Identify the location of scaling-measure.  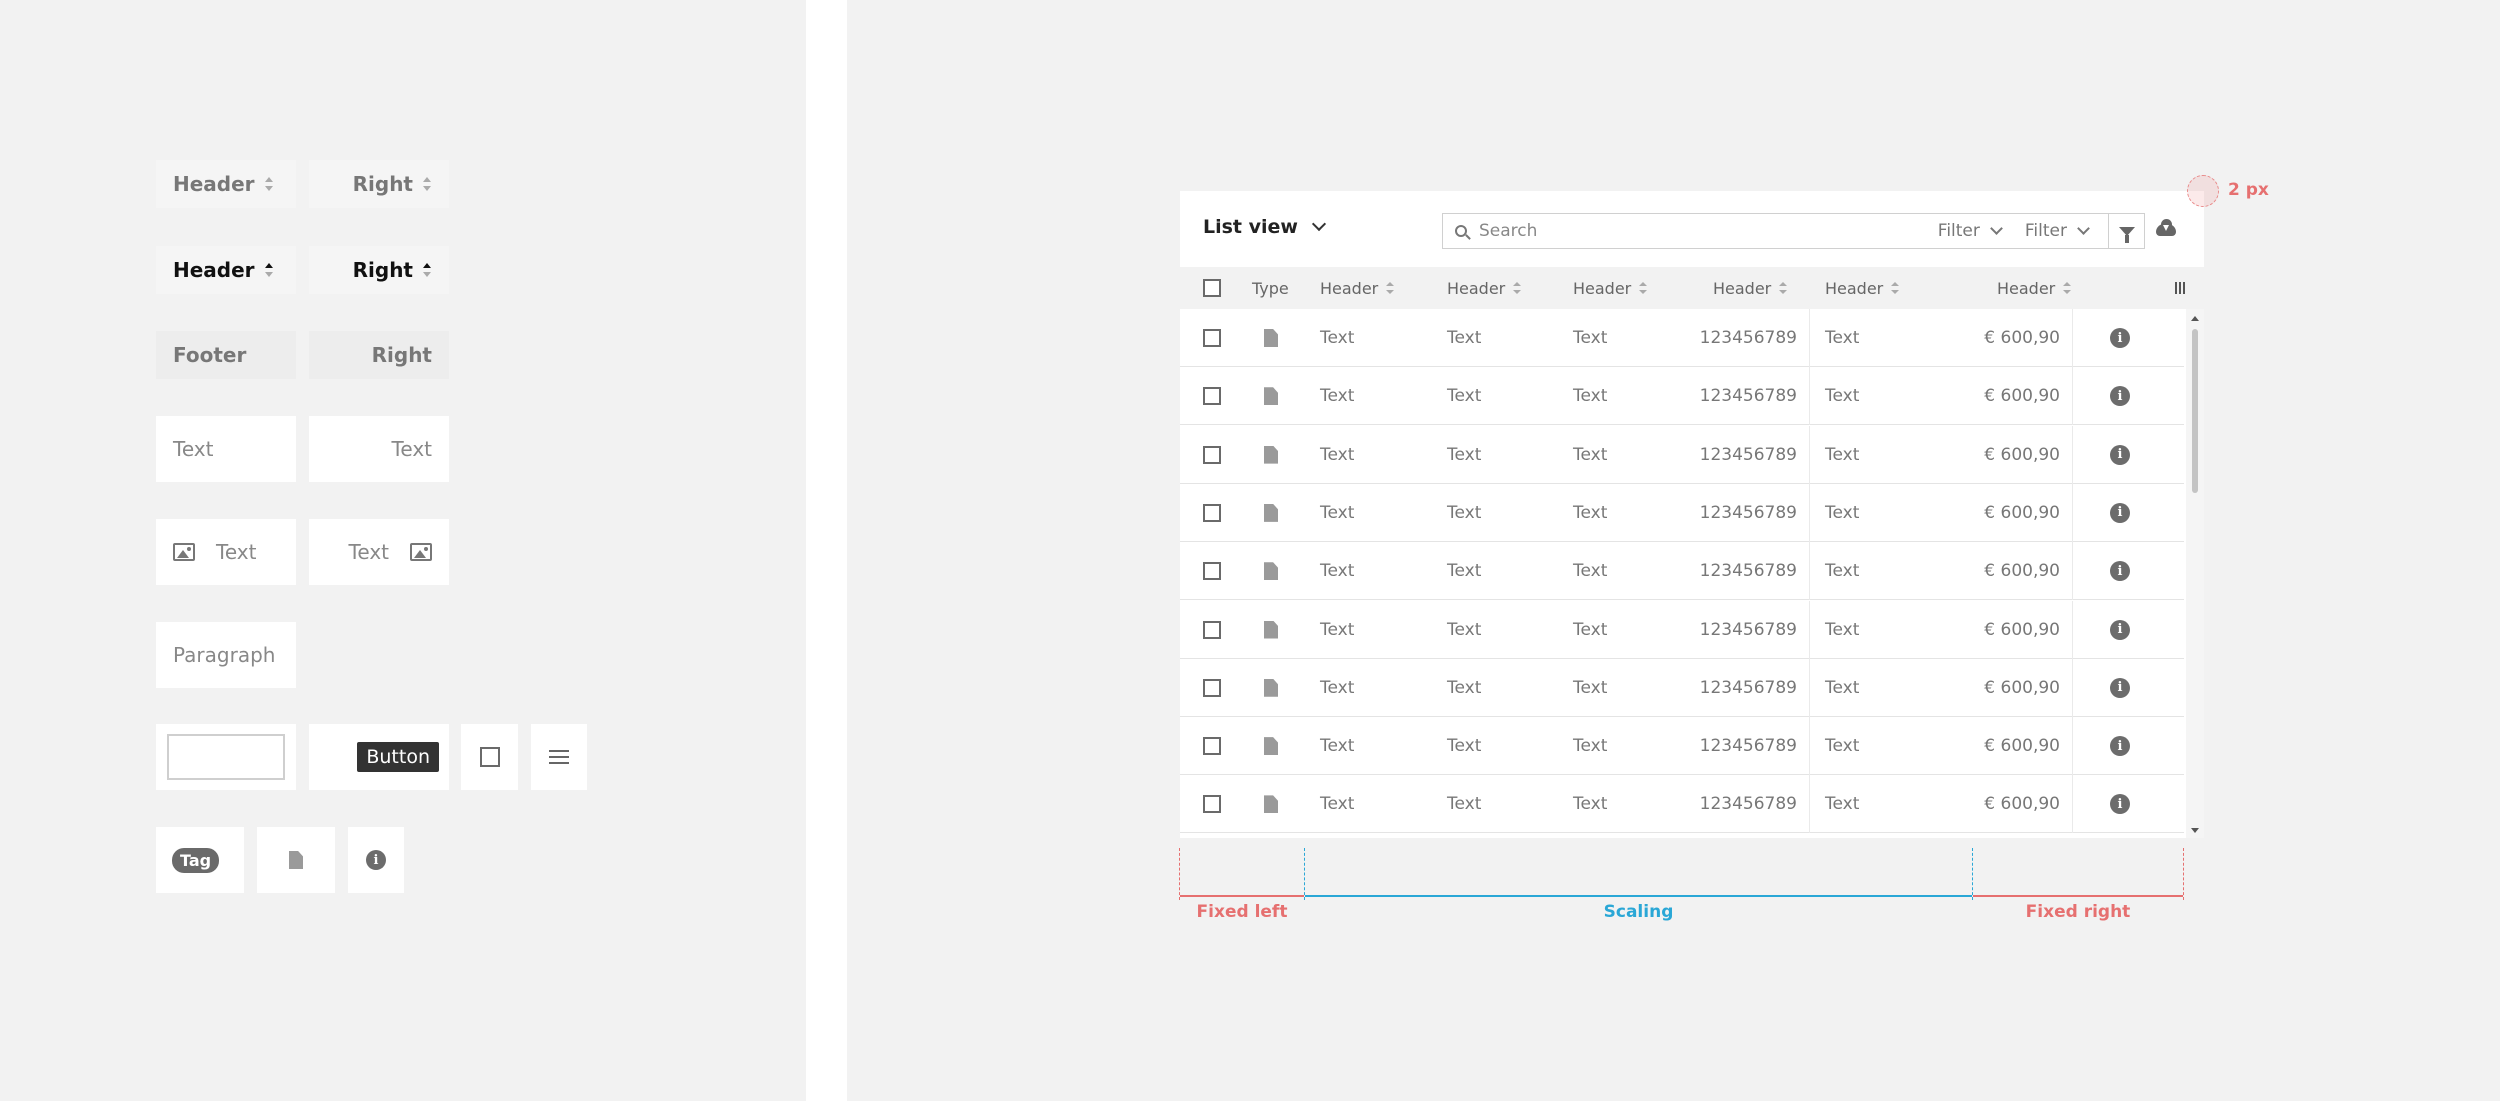
(1638, 896).